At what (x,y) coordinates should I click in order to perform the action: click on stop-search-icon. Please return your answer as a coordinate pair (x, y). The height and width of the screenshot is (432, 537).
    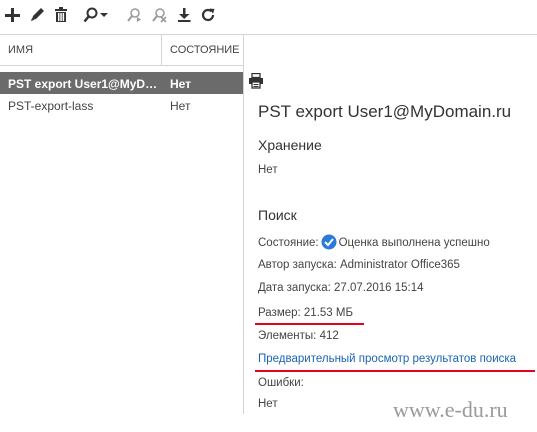
    Looking at the image, I should click on (159, 15).